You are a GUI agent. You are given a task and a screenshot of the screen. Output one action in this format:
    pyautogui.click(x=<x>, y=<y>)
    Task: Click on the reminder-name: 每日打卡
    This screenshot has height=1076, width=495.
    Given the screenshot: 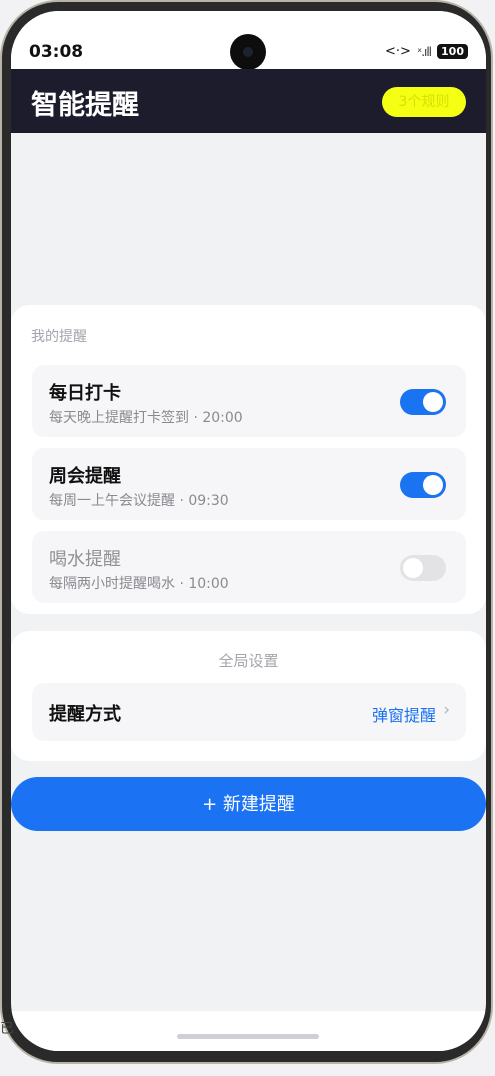 What is the action you would take?
    pyautogui.click(x=85, y=393)
    